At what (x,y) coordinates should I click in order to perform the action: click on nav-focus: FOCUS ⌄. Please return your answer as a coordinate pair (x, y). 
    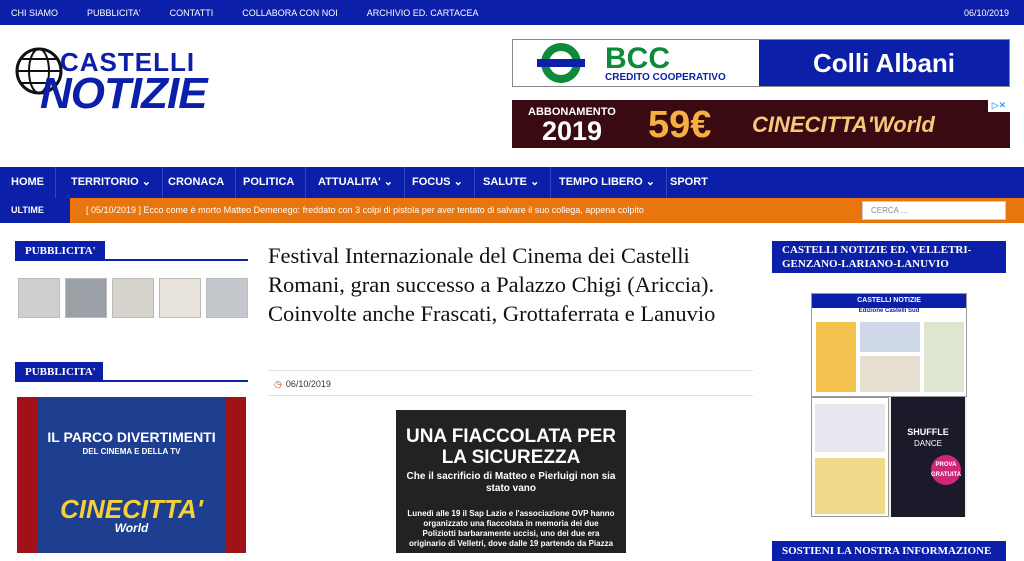
    Looking at the image, I should click on (436, 182).